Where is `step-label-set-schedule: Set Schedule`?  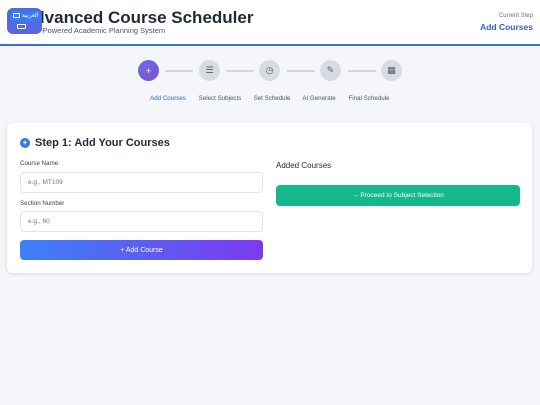 step-label-set-schedule: Set Schedule is located at coordinates (272, 98).